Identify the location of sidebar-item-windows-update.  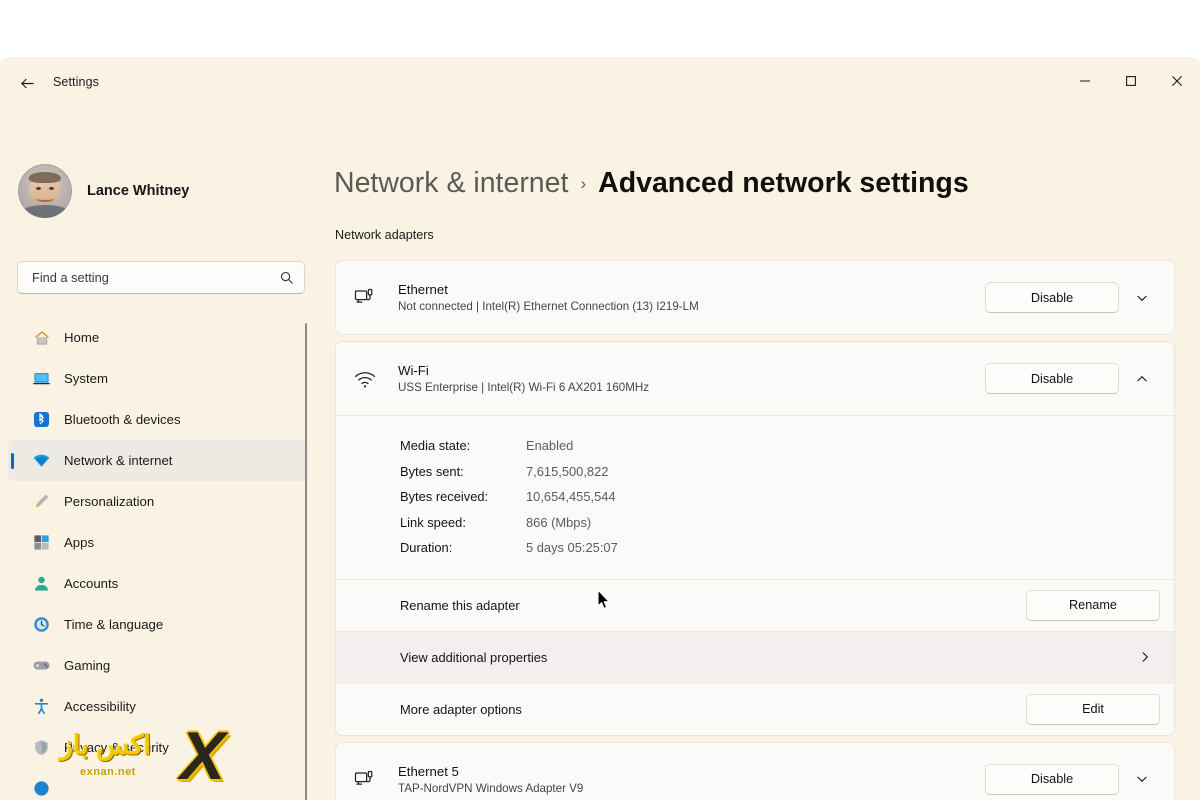
(158, 784).